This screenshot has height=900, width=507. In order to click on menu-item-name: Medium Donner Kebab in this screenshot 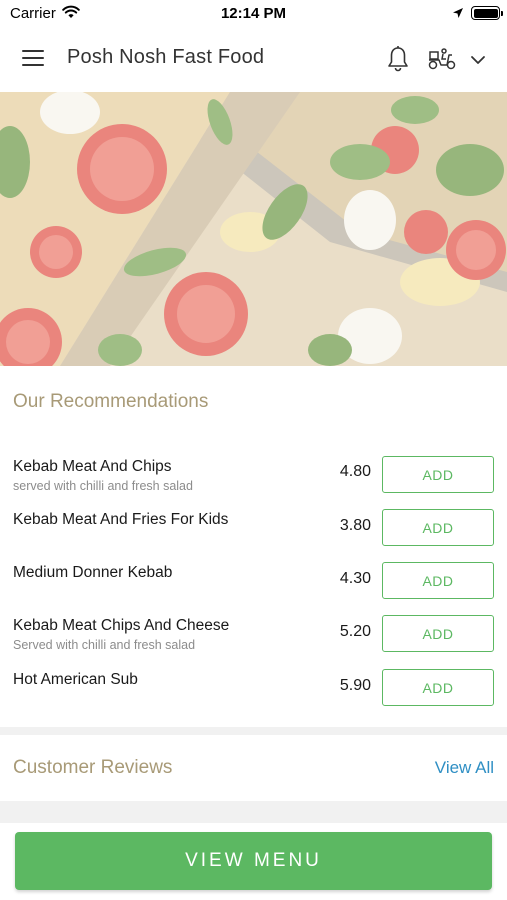, I will do `click(93, 572)`.